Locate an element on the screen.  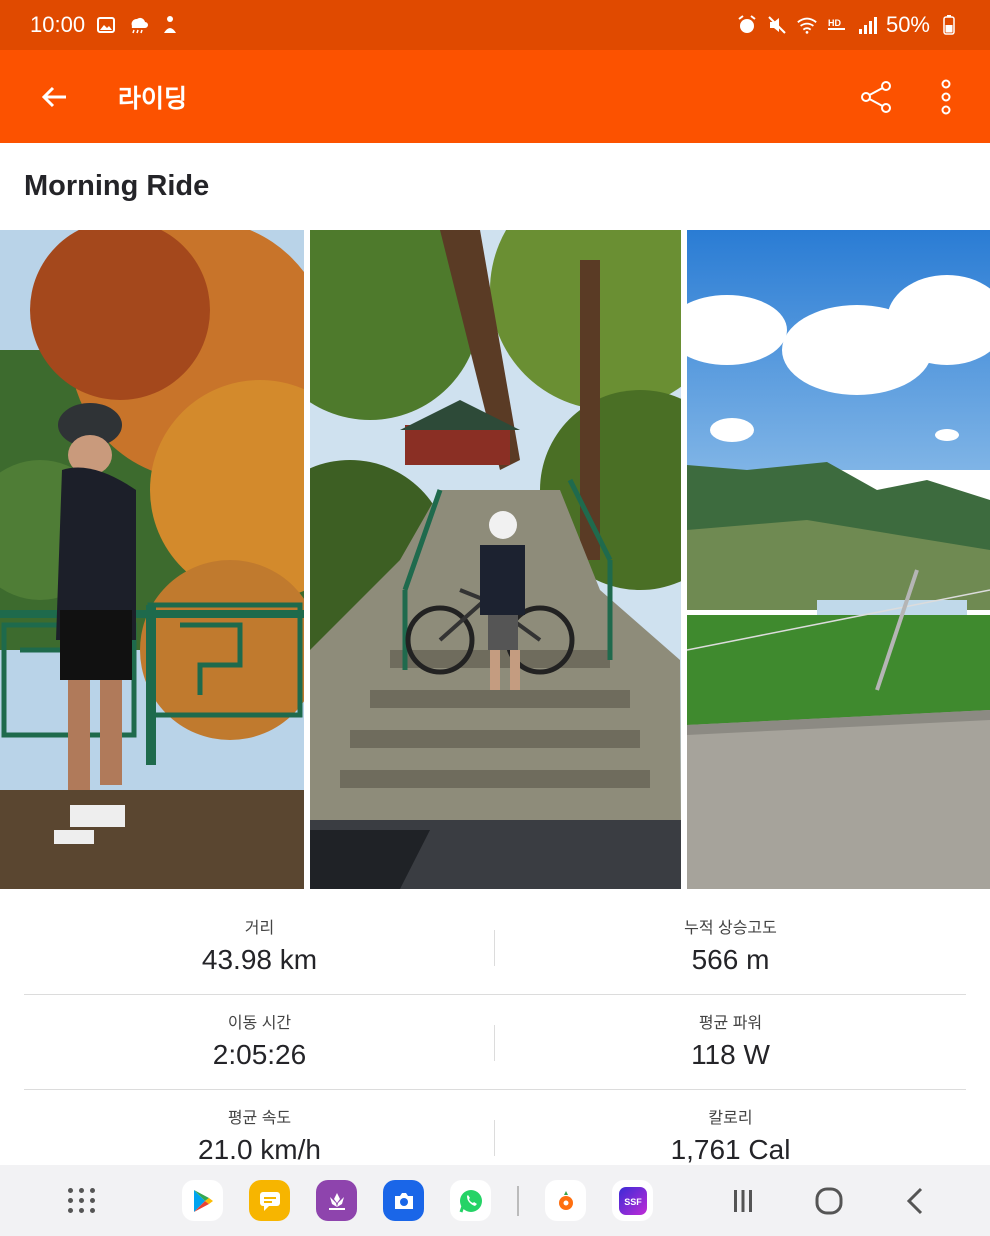
arrow-left-icon is located at coordinates (53, 96).